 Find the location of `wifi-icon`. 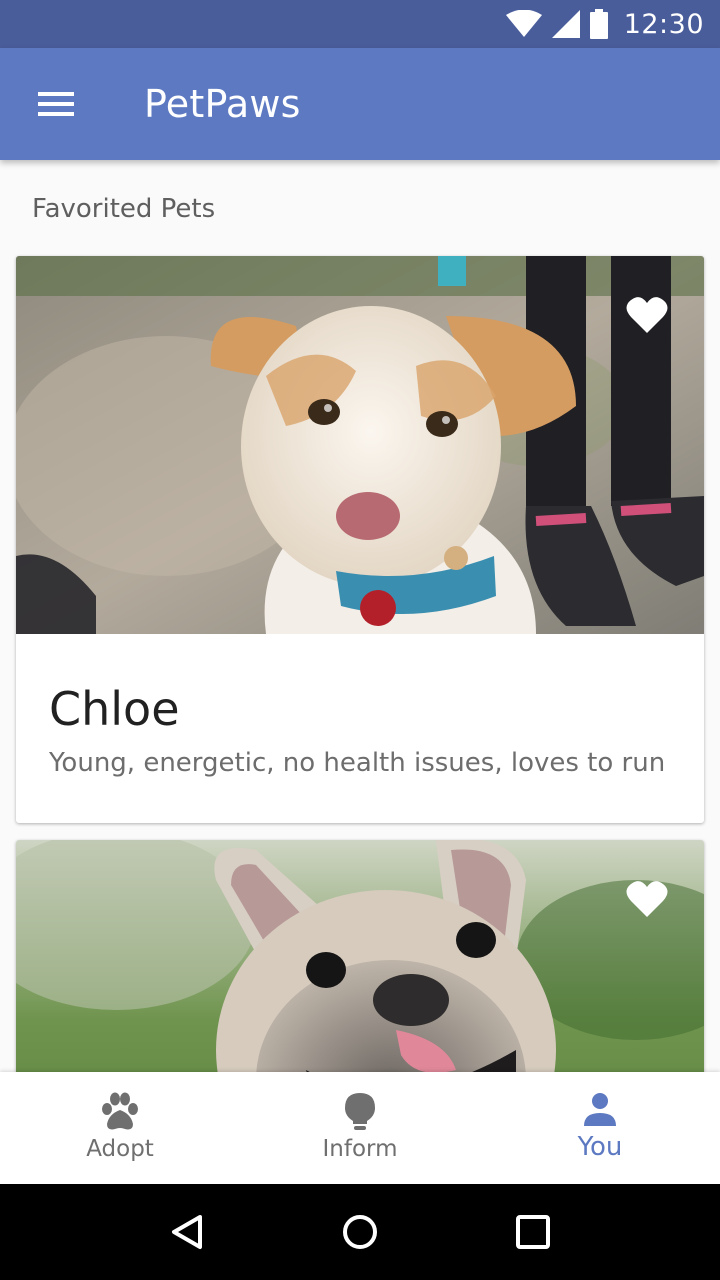

wifi-icon is located at coordinates (523, 23).